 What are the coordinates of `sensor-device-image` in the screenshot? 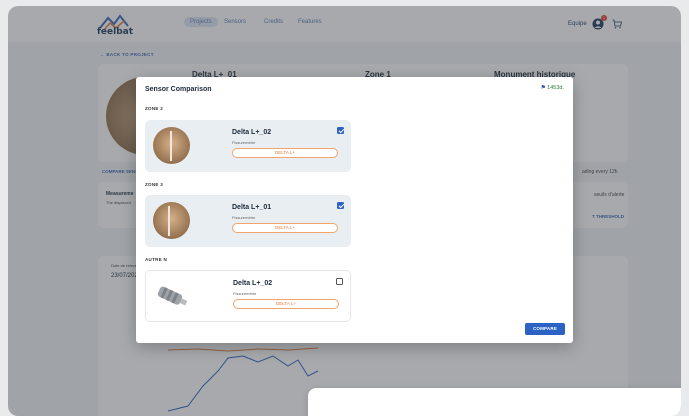 It's located at (172, 296).